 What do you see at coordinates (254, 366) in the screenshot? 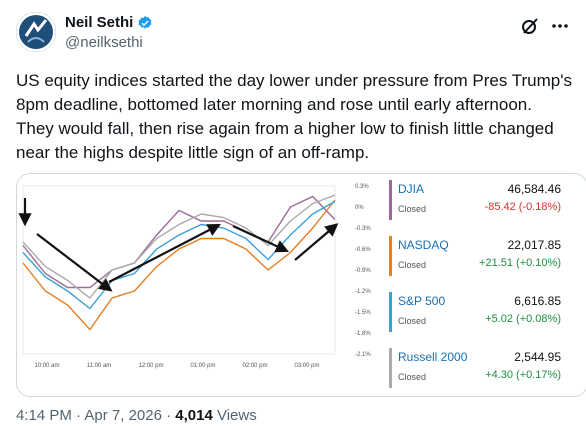
I see `x-tick-label: 02:00 pm` at bounding box center [254, 366].